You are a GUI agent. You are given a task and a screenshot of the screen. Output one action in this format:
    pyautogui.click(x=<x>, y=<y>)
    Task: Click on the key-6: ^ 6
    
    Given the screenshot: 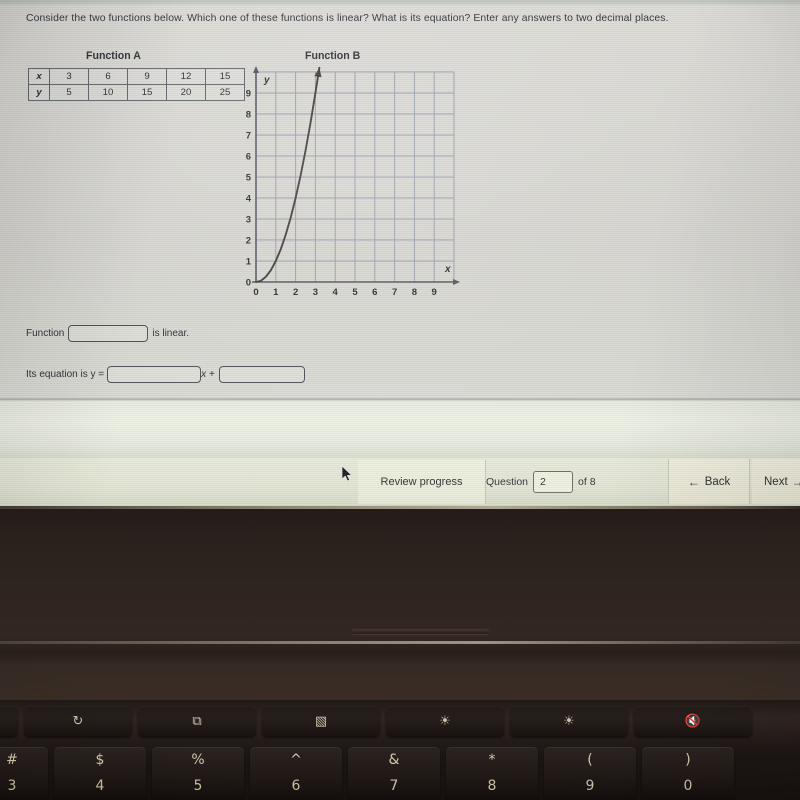 What is the action you would take?
    pyautogui.click(x=296, y=773)
    